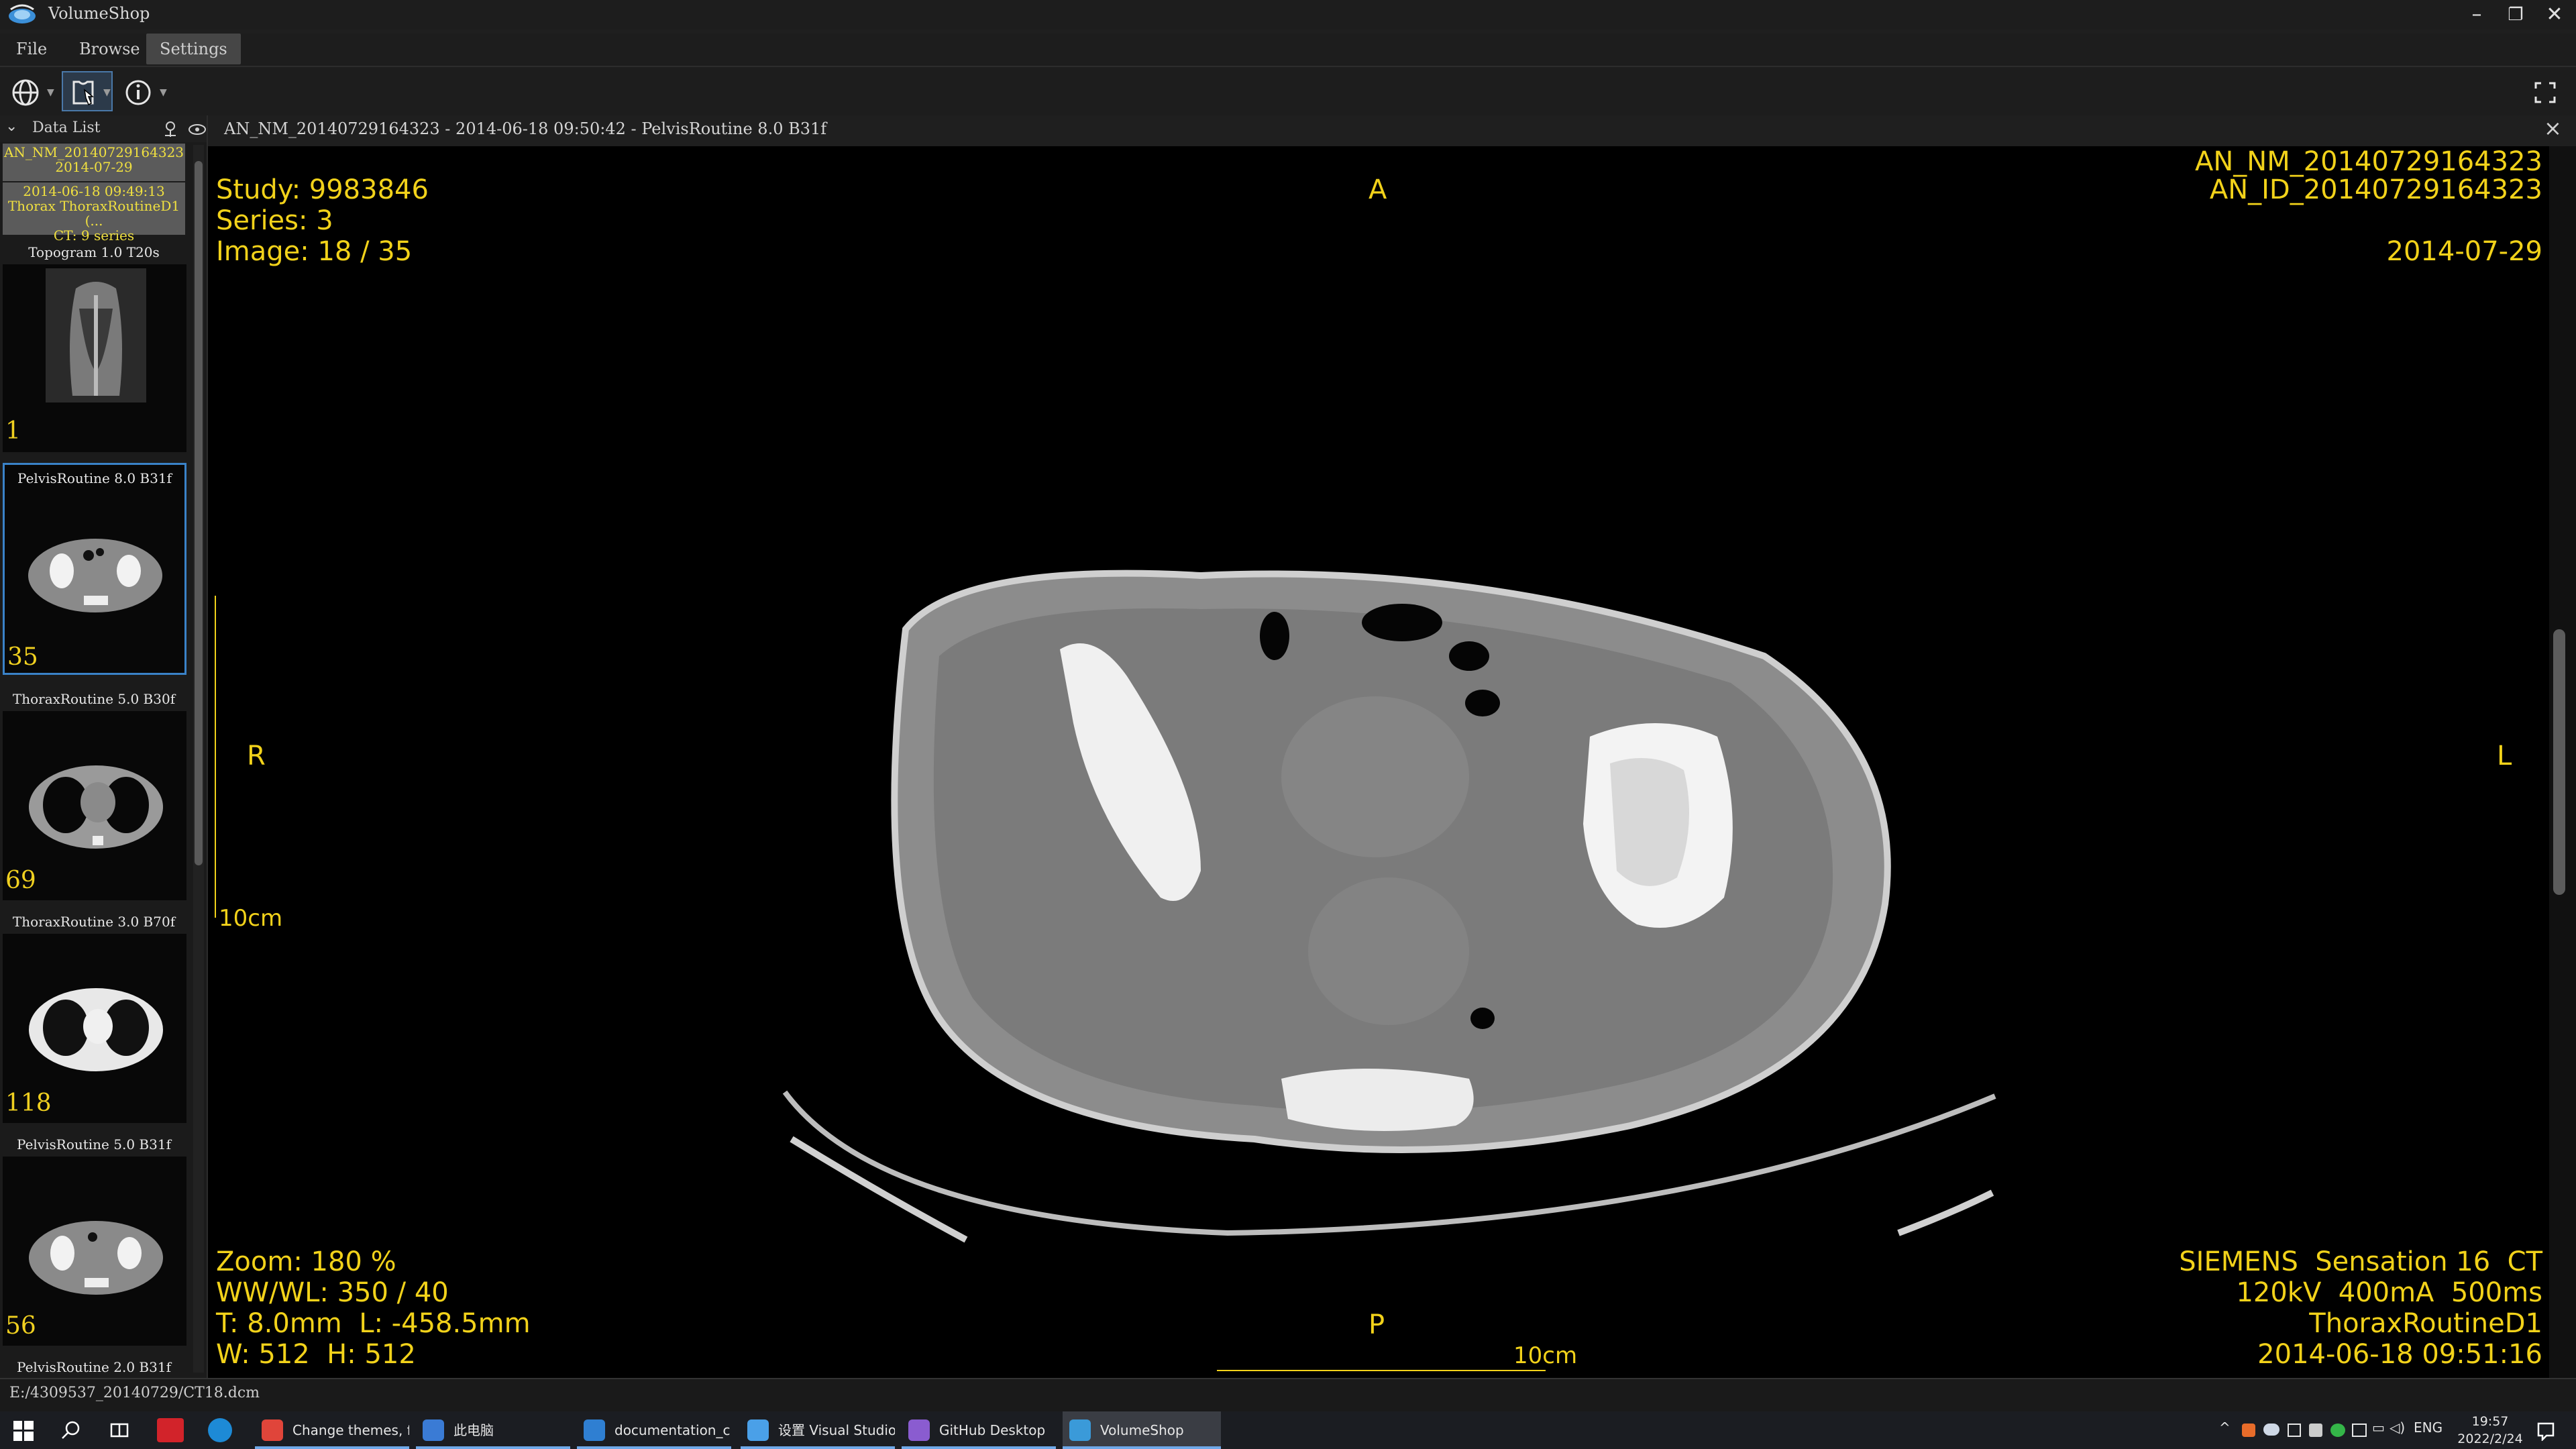 The height and width of the screenshot is (1449, 2576). I want to click on network-icon, so click(2359, 1430).